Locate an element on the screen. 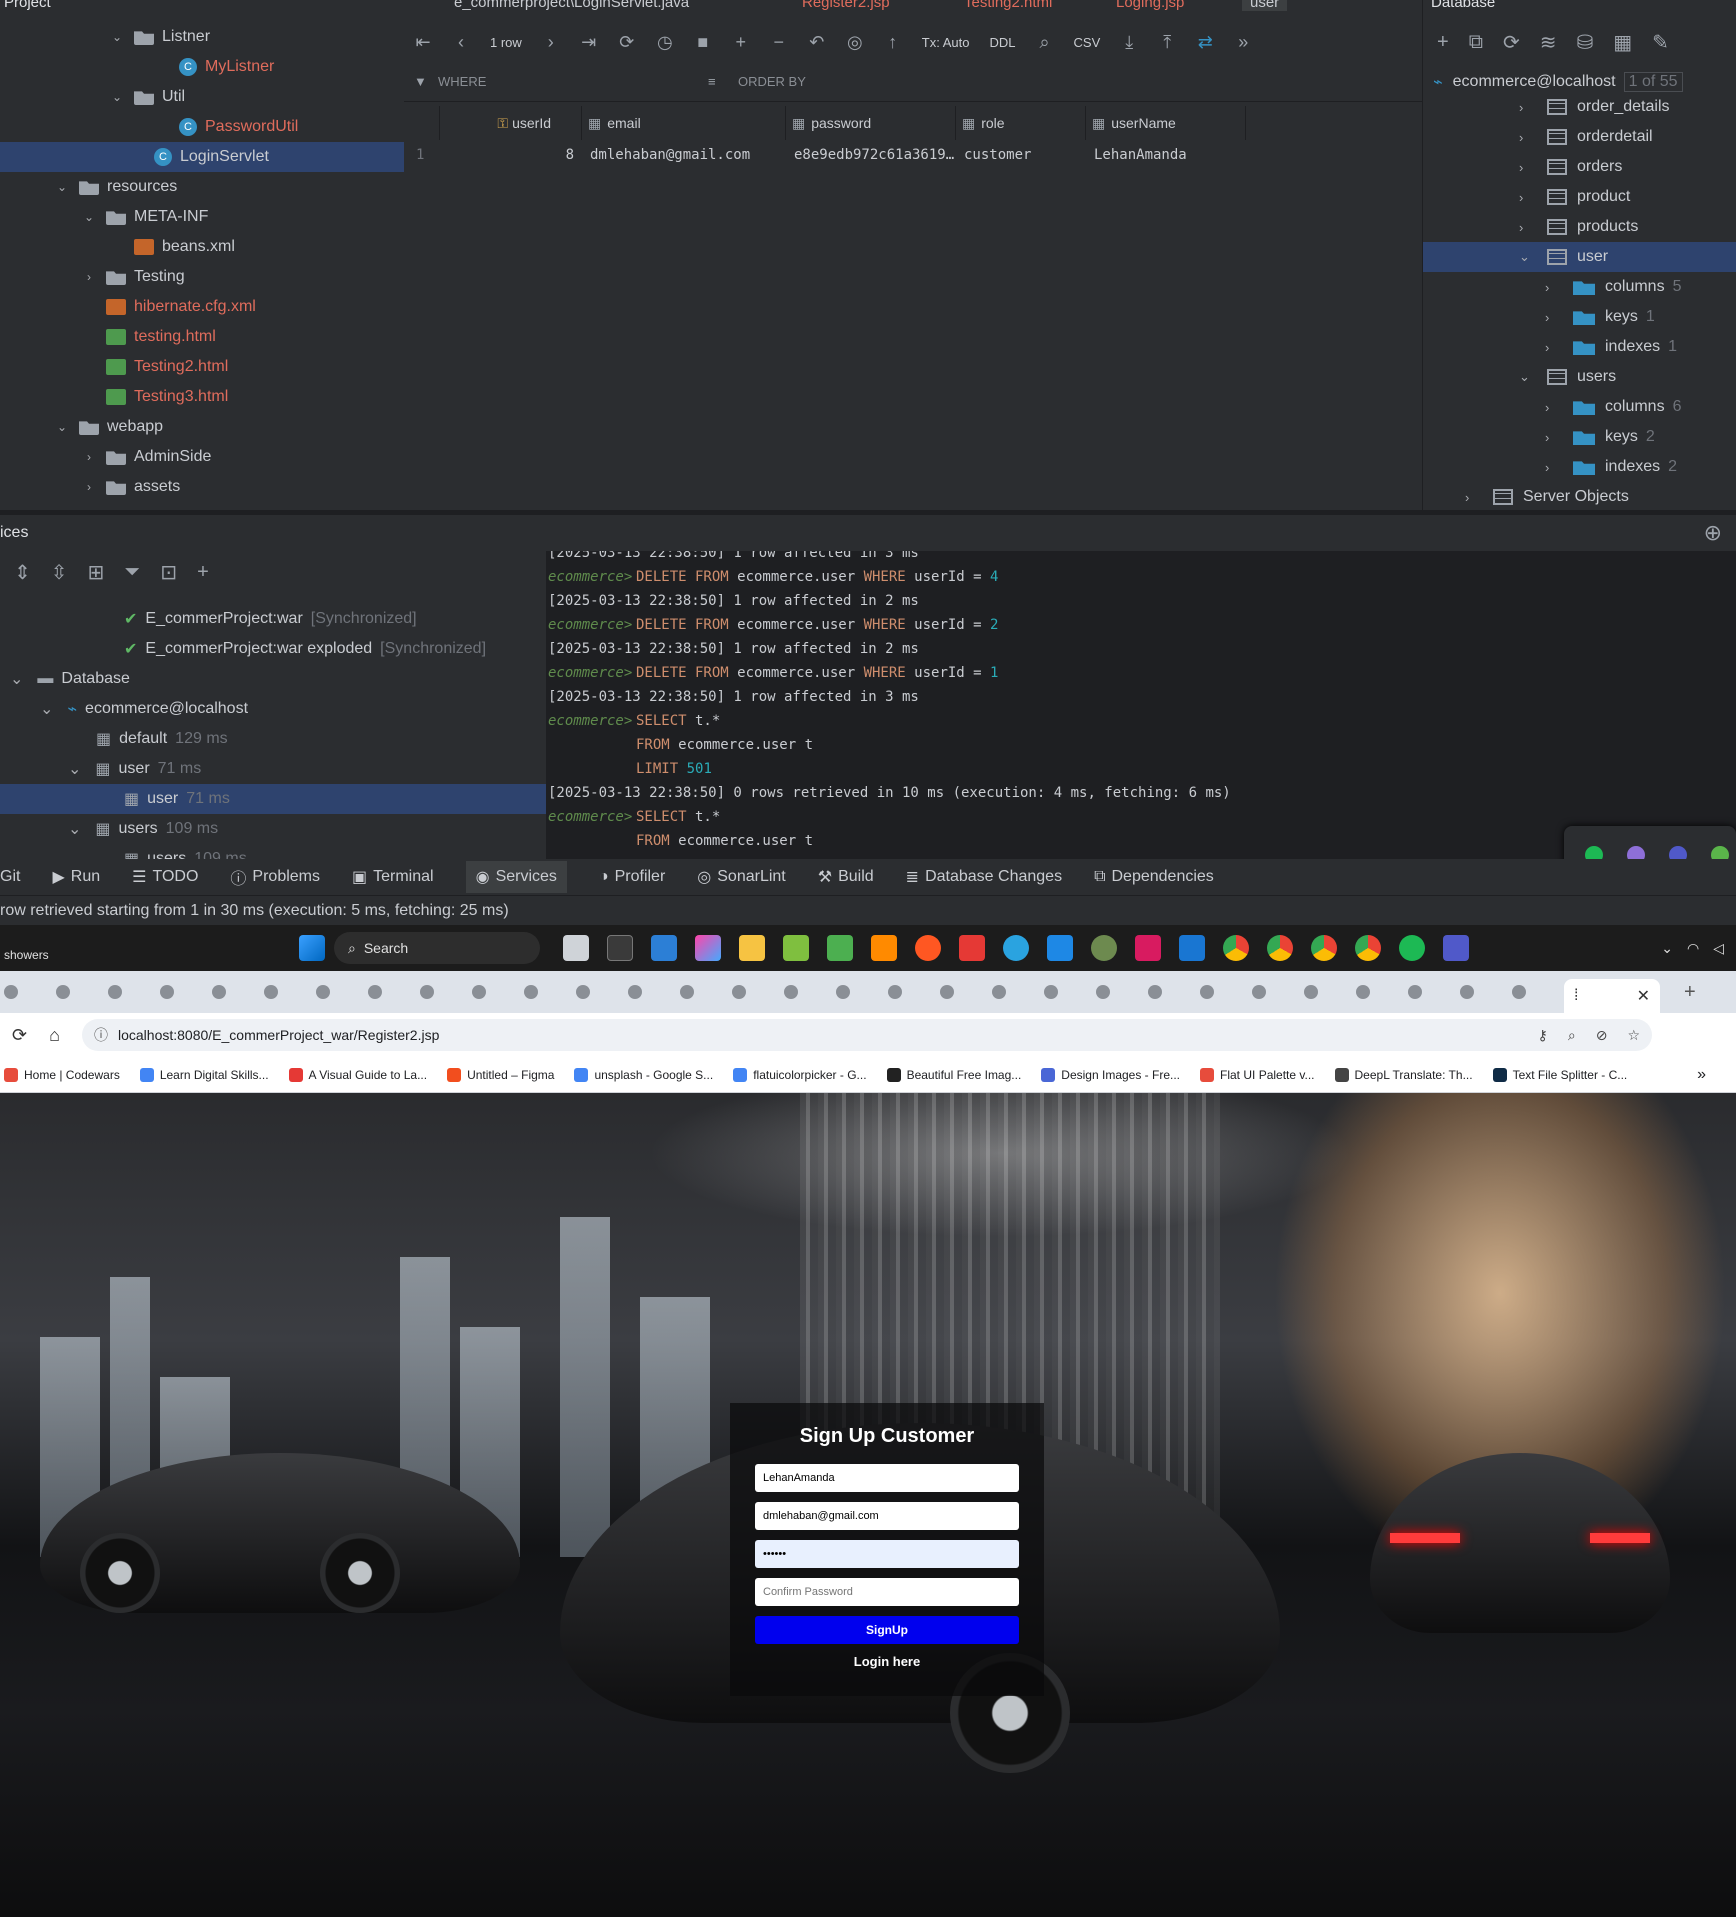 This screenshot has height=1917, width=1736. tool-tab-todo: ☰ TODO is located at coordinates (165, 877).